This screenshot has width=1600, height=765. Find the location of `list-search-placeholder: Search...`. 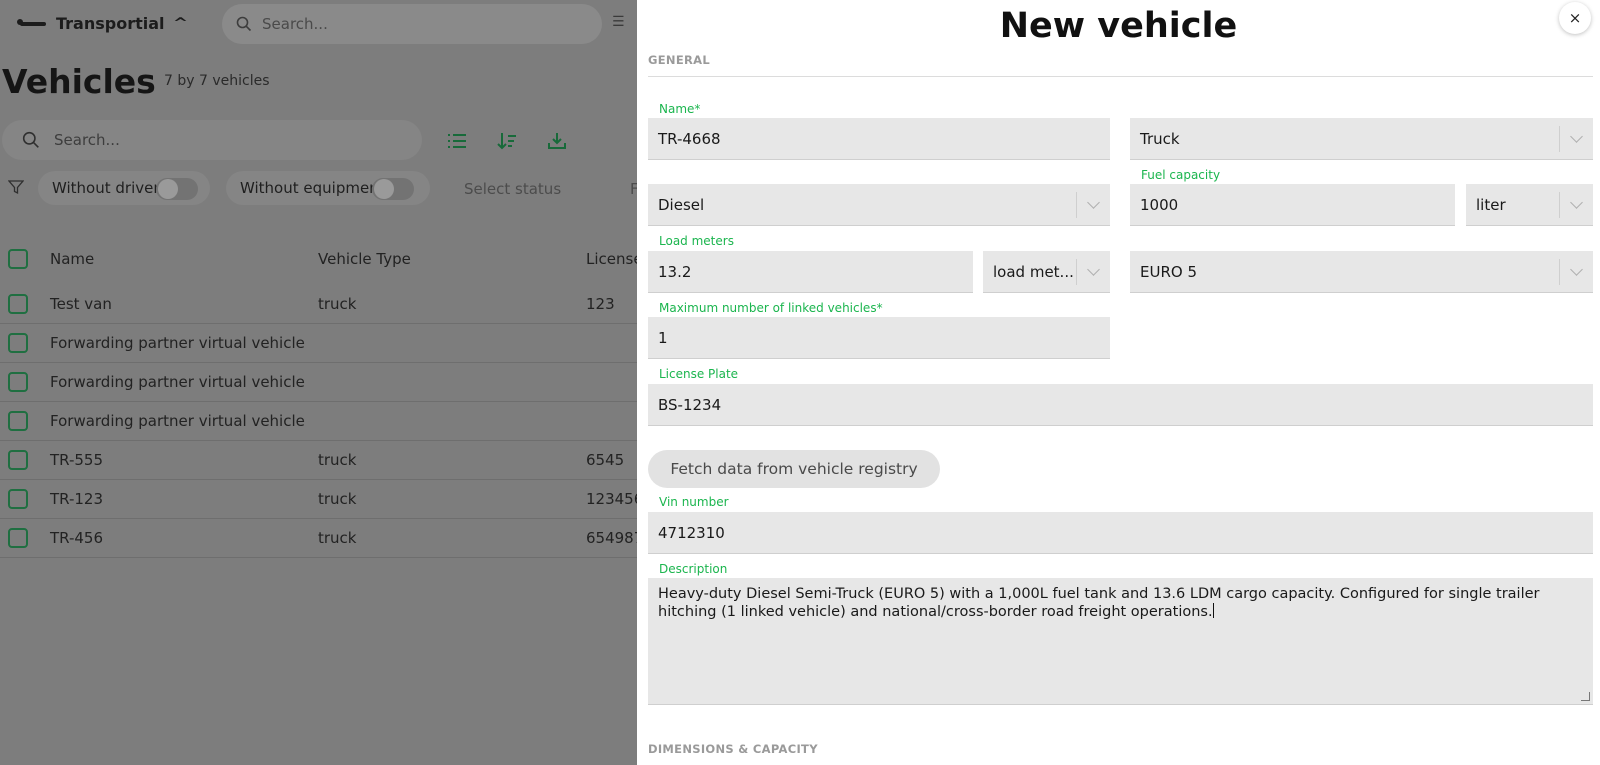

list-search-placeholder: Search... is located at coordinates (87, 140).